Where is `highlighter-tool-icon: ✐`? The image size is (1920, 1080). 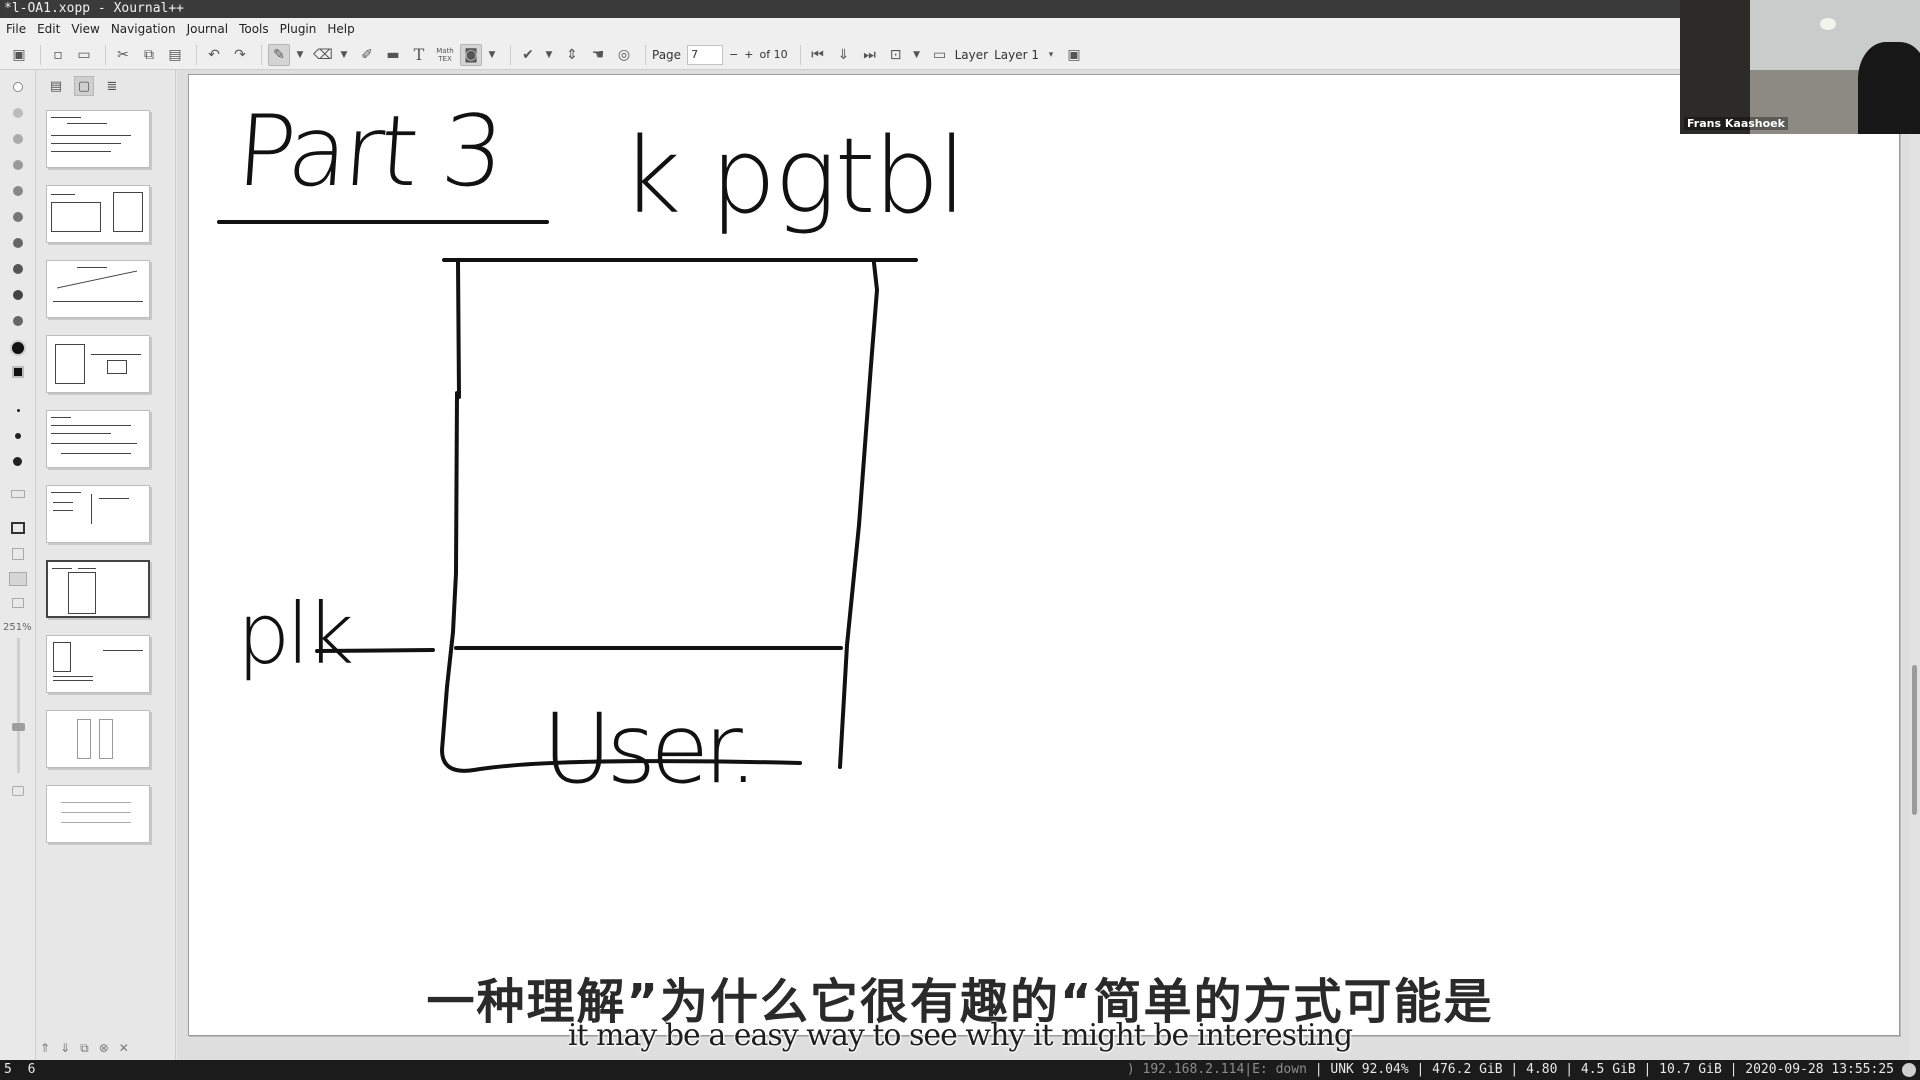
highlighter-tool-icon: ✐ is located at coordinates (367, 55).